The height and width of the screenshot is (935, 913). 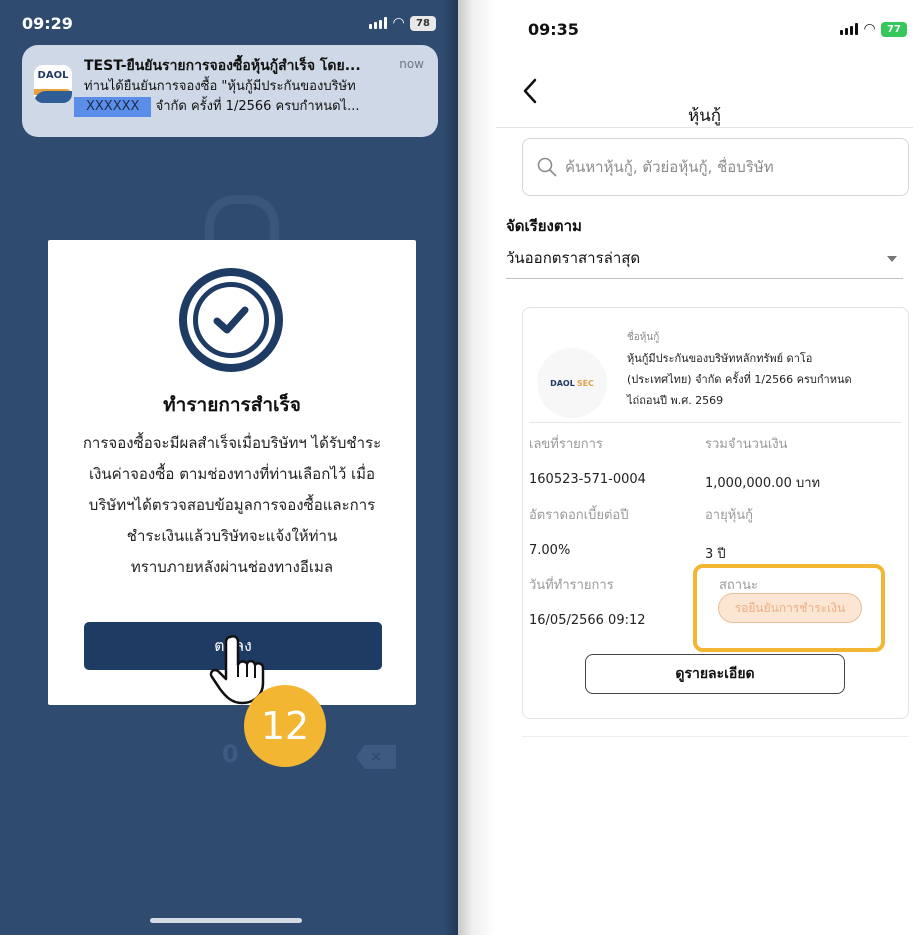 I want to click on view-details-button: ดูรายละเอียด, so click(x=715, y=674).